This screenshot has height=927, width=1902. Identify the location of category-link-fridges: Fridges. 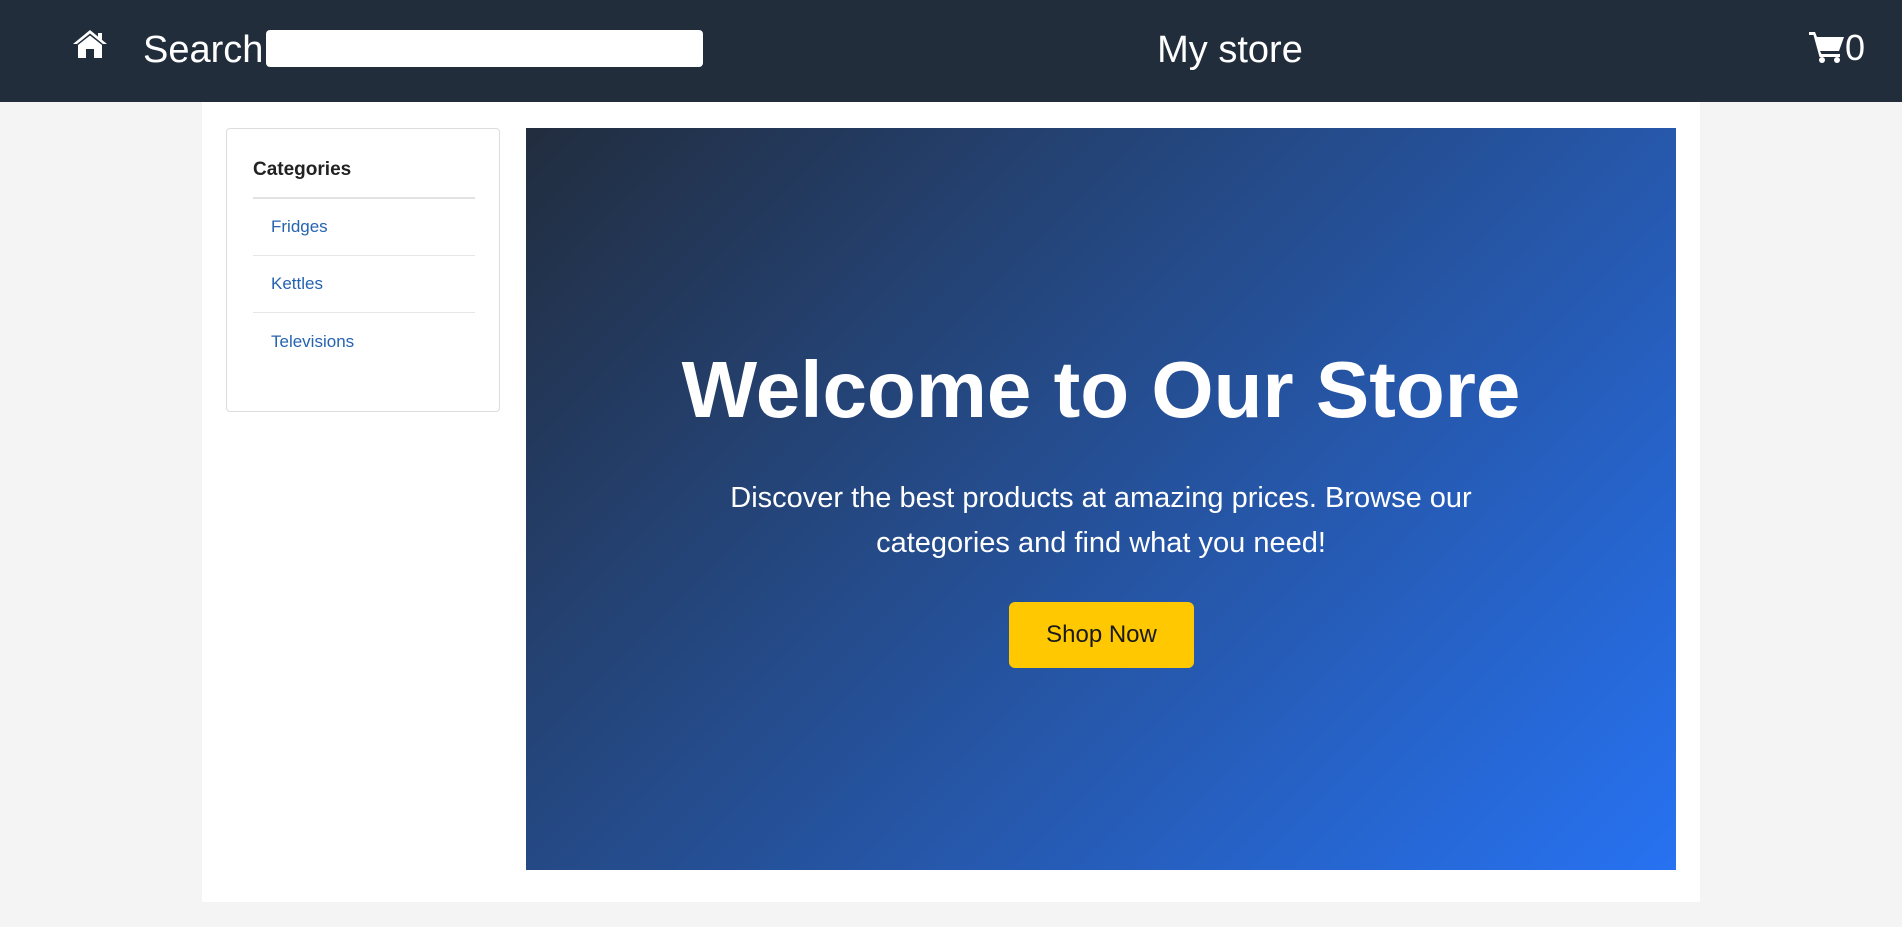
(299, 227).